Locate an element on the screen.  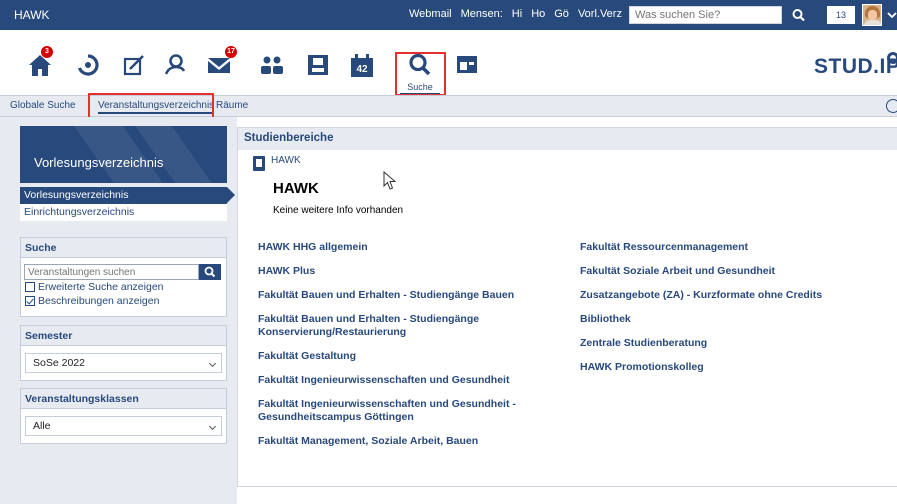
course-class-widget: Veranstaltungsklassen Alle is located at coordinates (123, 416).